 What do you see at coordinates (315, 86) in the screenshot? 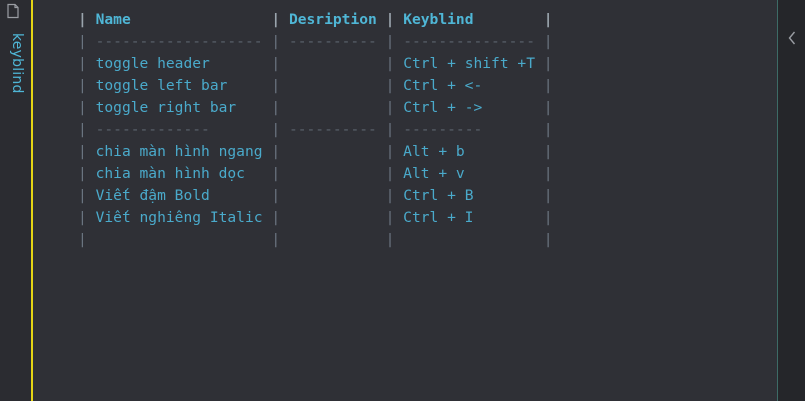
I see `table-row: | toggle left bar | | Ctrl + <- |` at bounding box center [315, 86].